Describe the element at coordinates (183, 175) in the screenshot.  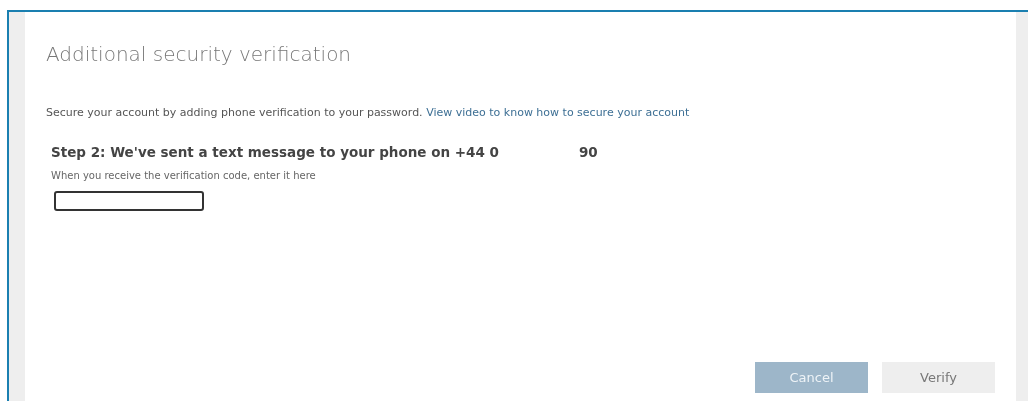
I see `code-hint: When you receive the verification code, enter it here` at that location.